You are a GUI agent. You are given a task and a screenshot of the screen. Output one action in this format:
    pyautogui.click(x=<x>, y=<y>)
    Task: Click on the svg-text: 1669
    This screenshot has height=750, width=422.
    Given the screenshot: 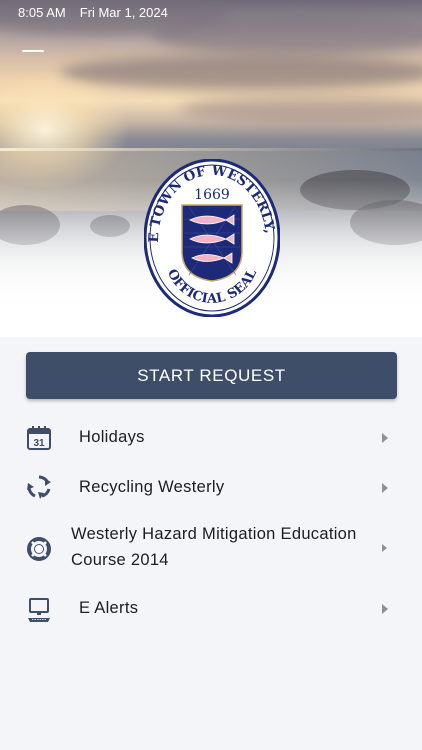 What is the action you would take?
    pyautogui.click(x=212, y=195)
    